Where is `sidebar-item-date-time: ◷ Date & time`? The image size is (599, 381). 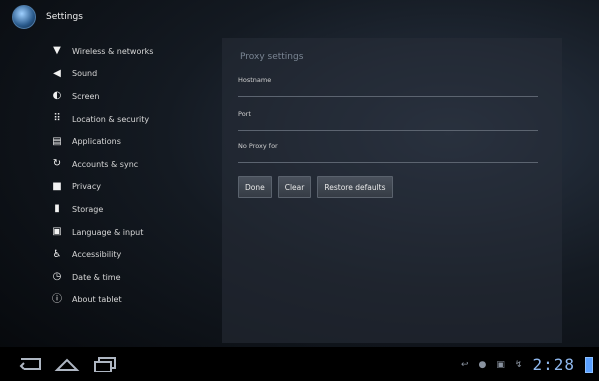
sidebar-item-date-time: ◷ Date & time is located at coordinates (133, 277).